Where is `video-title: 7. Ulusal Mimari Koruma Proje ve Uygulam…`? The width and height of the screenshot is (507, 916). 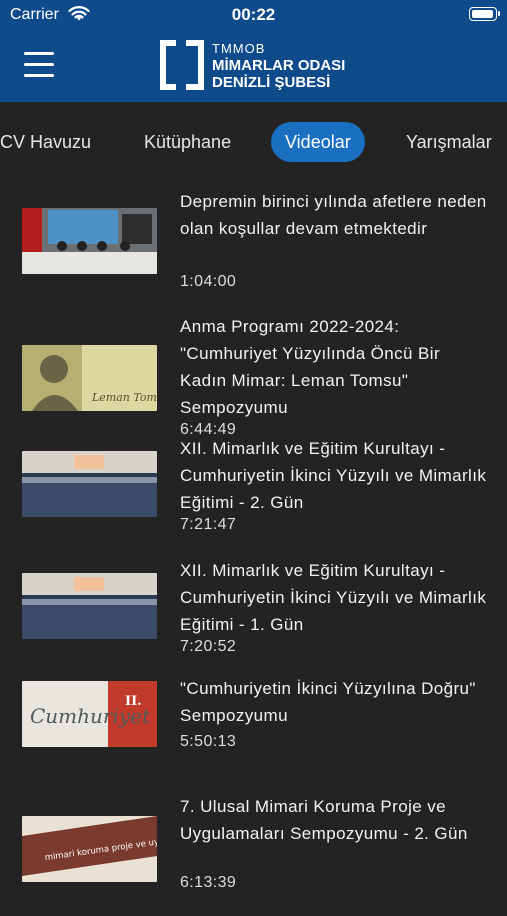
video-title: 7. Ulusal Mimari Koruma Proje ve Uygulam… is located at coordinates (324, 820).